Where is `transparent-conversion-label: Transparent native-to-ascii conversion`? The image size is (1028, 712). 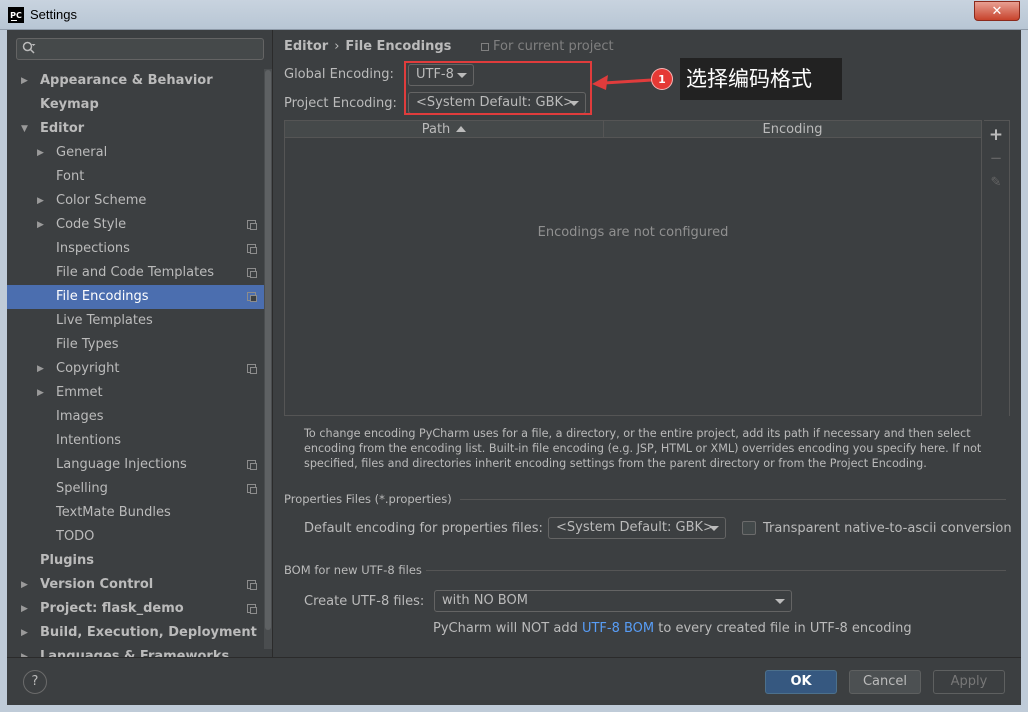
transparent-conversion-label: Transparent native-to-ascii conversion is located at coordinates (887, 528).